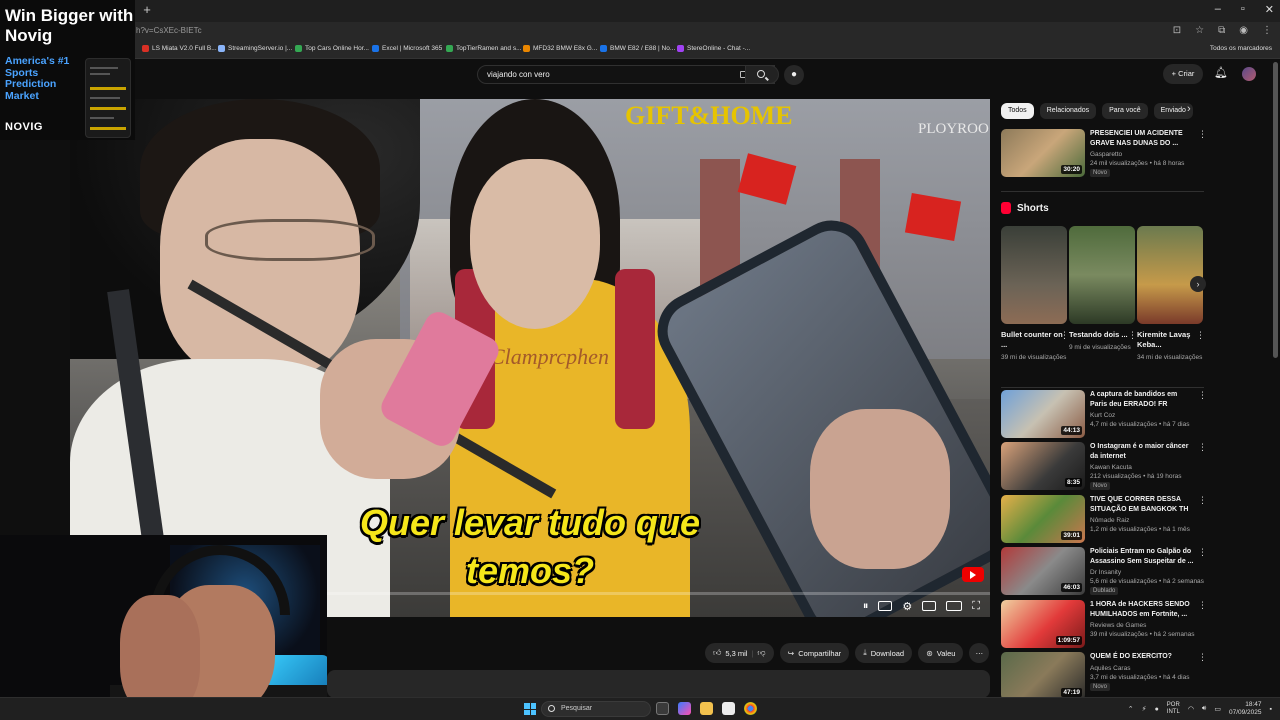 Image resolution: width=1280 pixels, height=720 pixels. What do you see at coordinates (658, 684) in the screenshot?
I see `description-box` at bounding box center [658, 684].